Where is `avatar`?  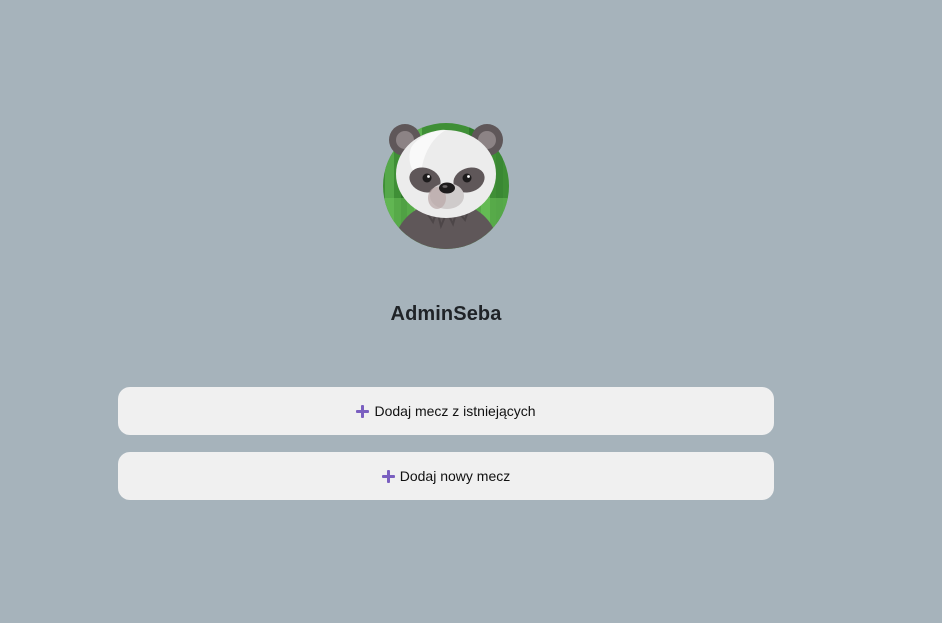 avatar is located at coordinates (446, 184).